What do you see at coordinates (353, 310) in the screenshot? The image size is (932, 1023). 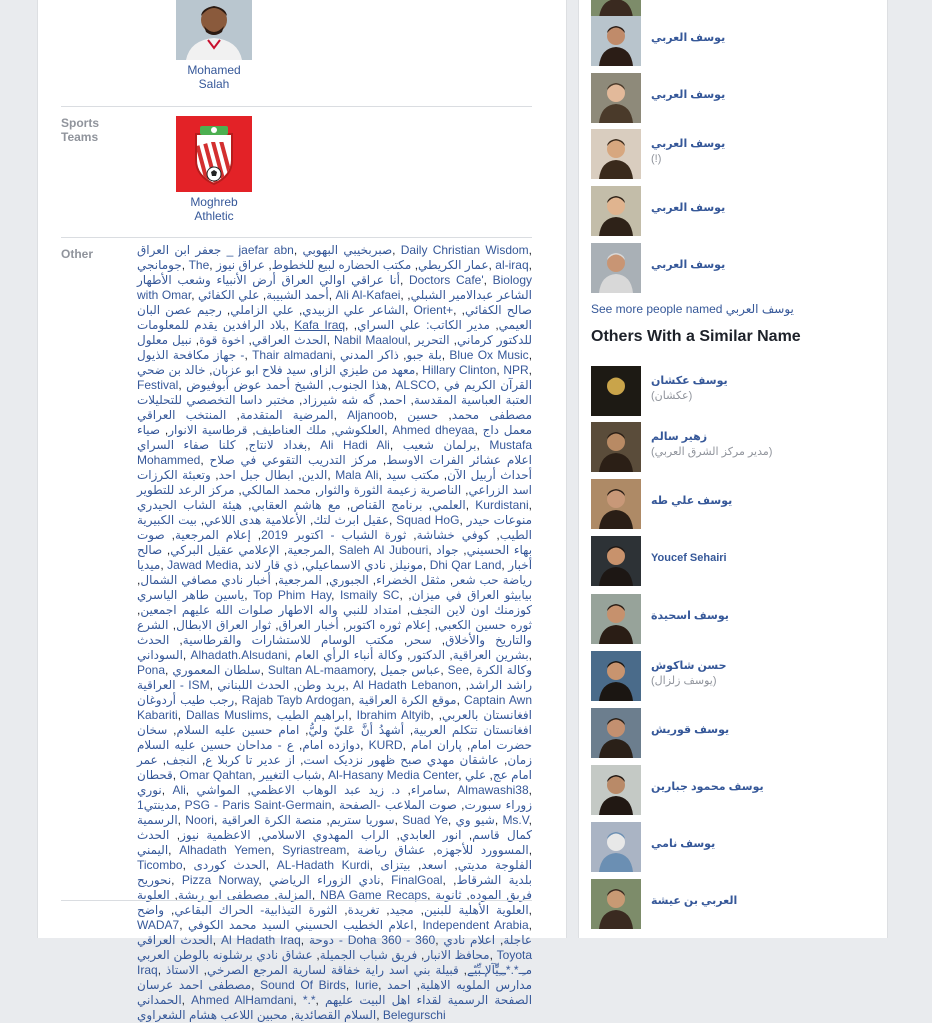 I see `other-page-link: الشاعر علي الزبيدي` at bounding box center [353, 310].